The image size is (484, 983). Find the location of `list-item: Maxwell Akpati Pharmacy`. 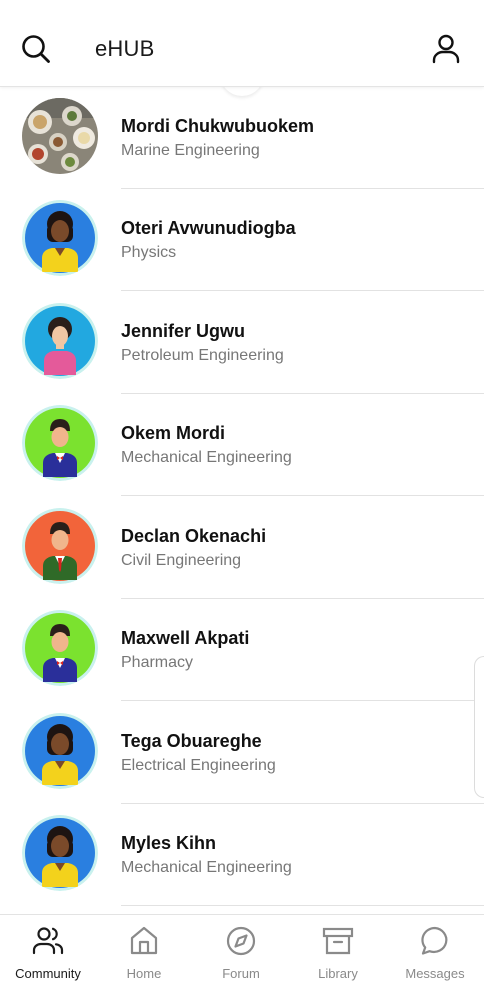

list-item: Maxwell Akpati Pharmacy is located at coordinates (242, 650).